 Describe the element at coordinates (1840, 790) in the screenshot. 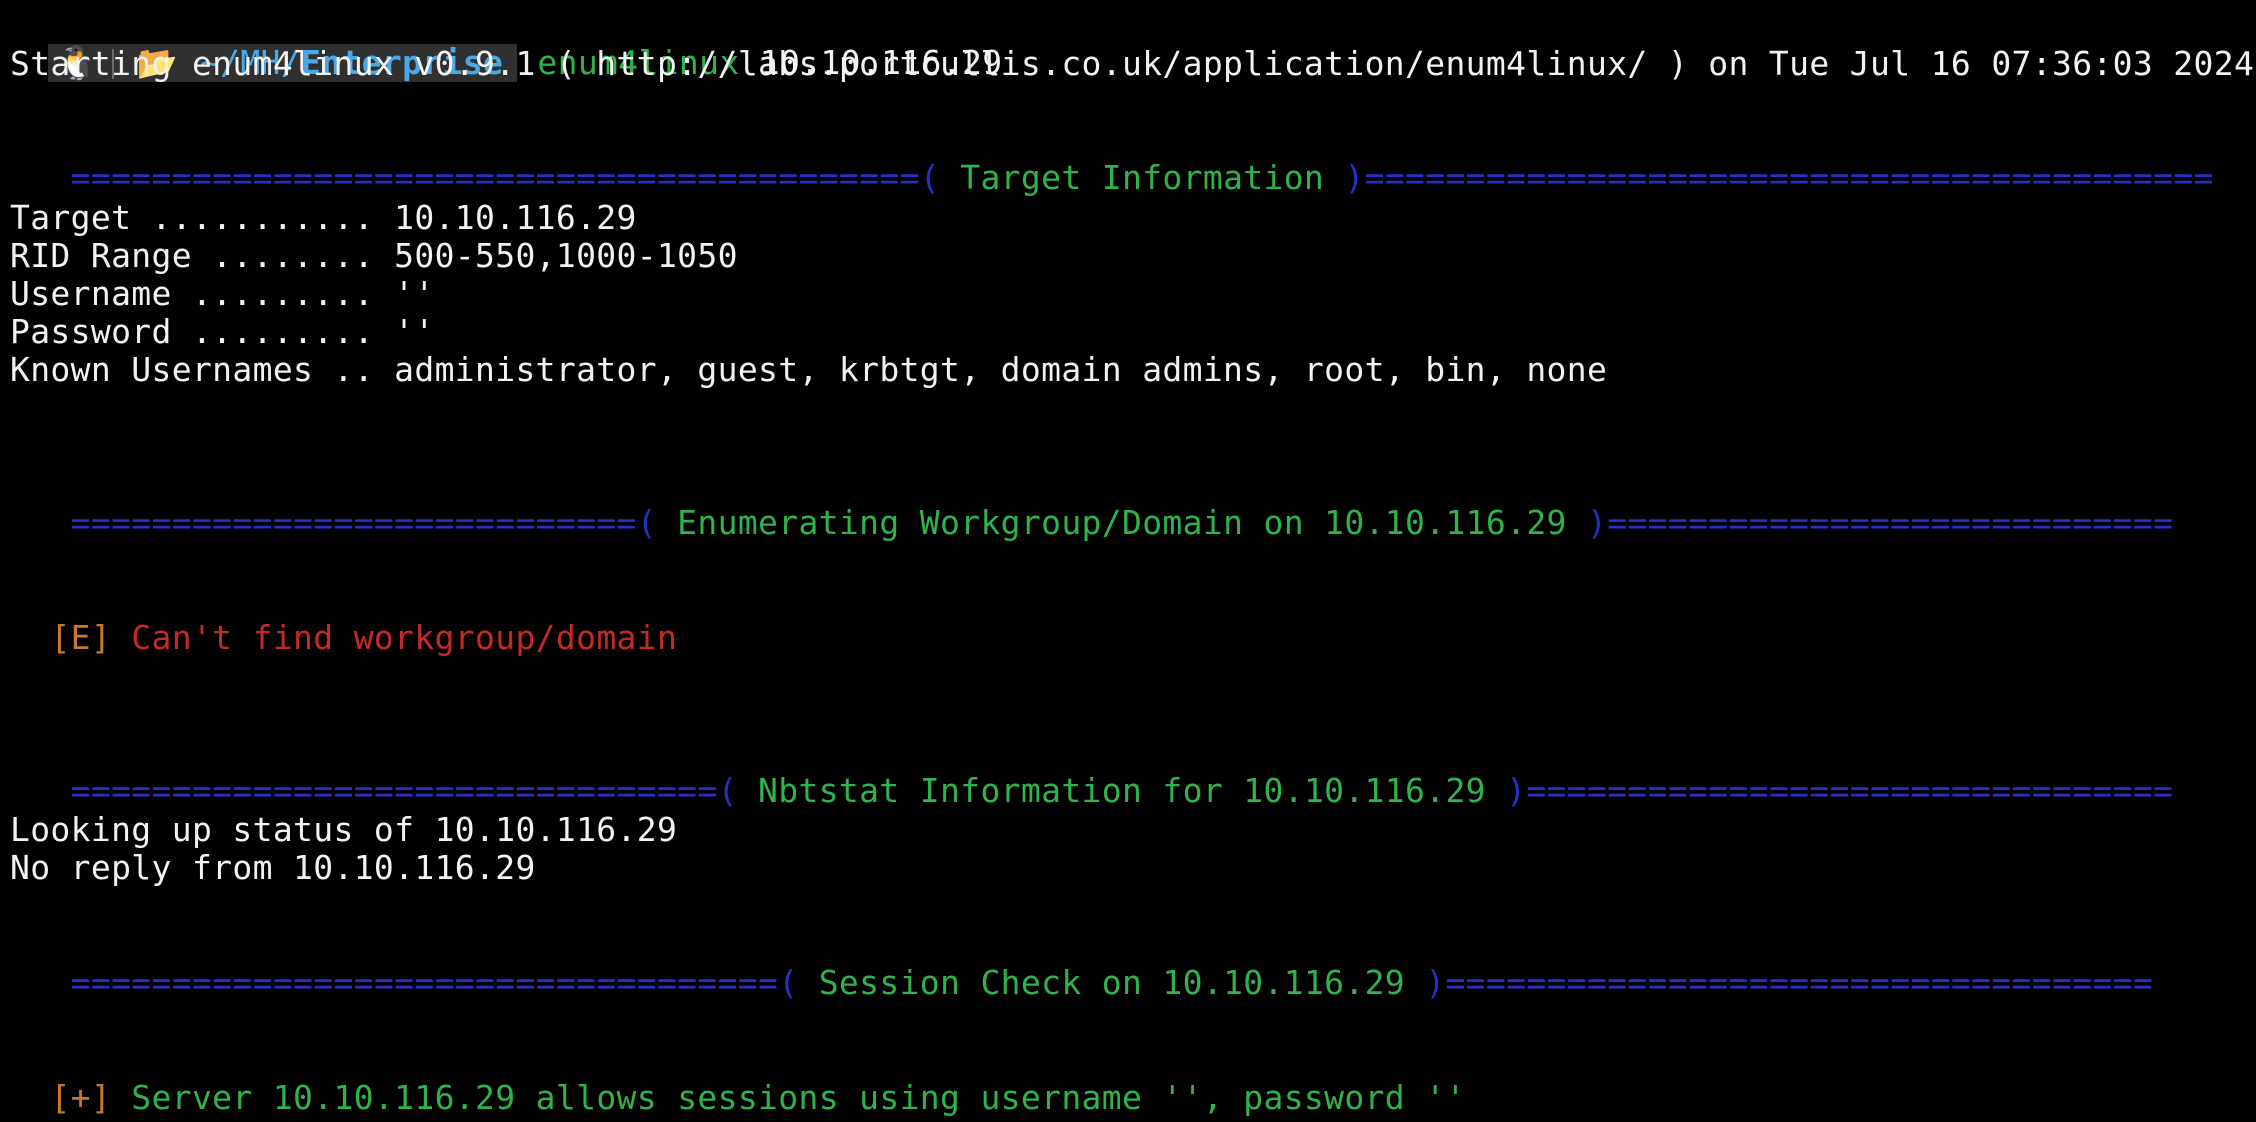

I see `section-rule-right: )================================` at that location.